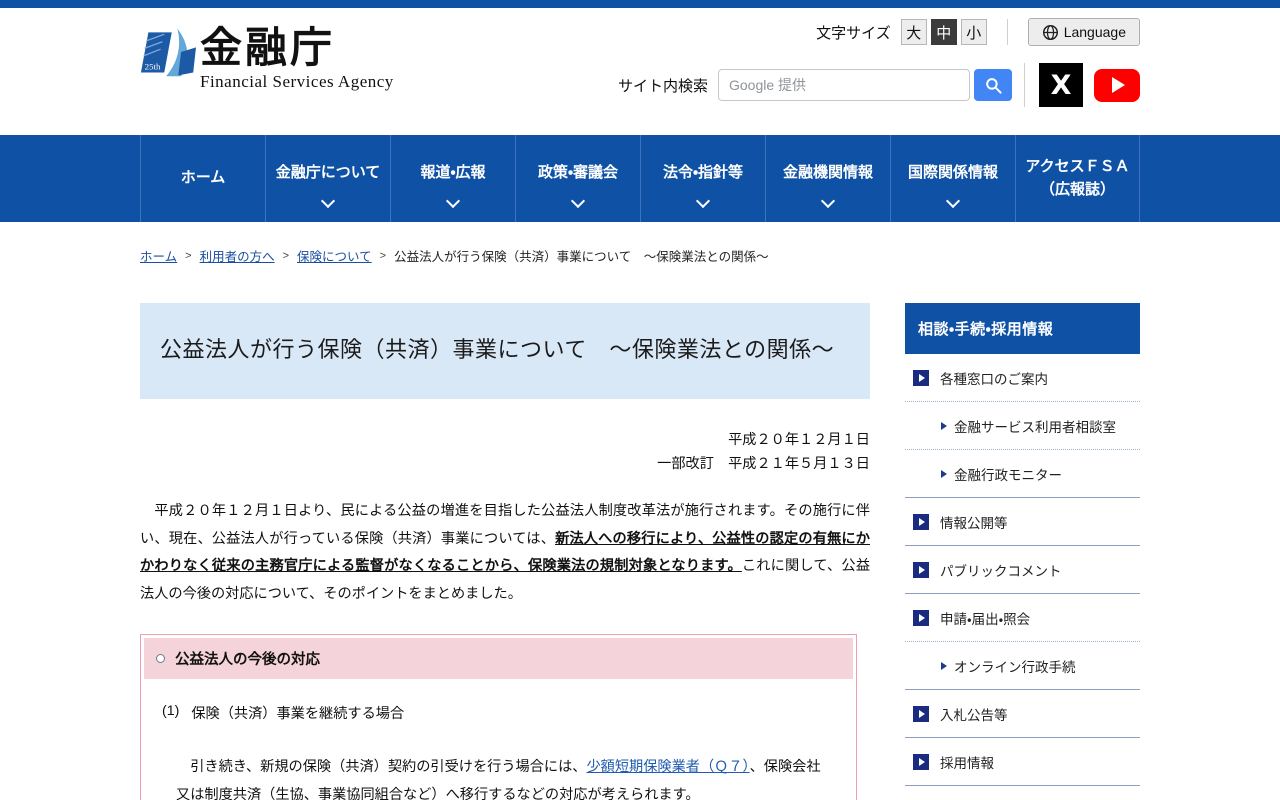 The height and width of the screenshot is (800, 1280). I want to click on nav-item-label: 報道・広報, so click(453, 173).